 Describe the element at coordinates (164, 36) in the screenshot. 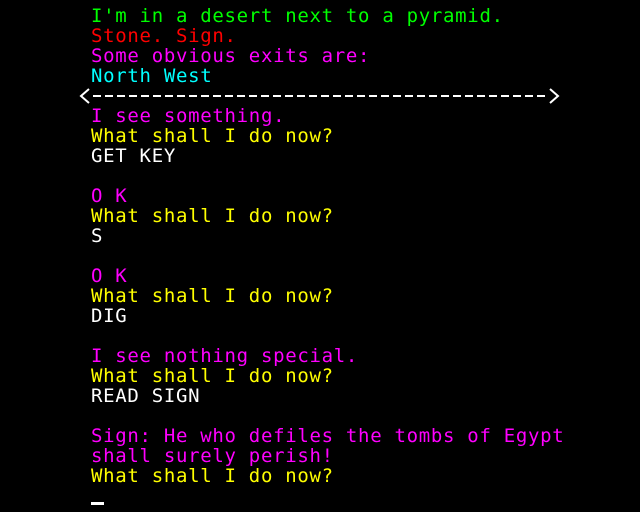

I see `room-items: Stone. Sign.` at that location.